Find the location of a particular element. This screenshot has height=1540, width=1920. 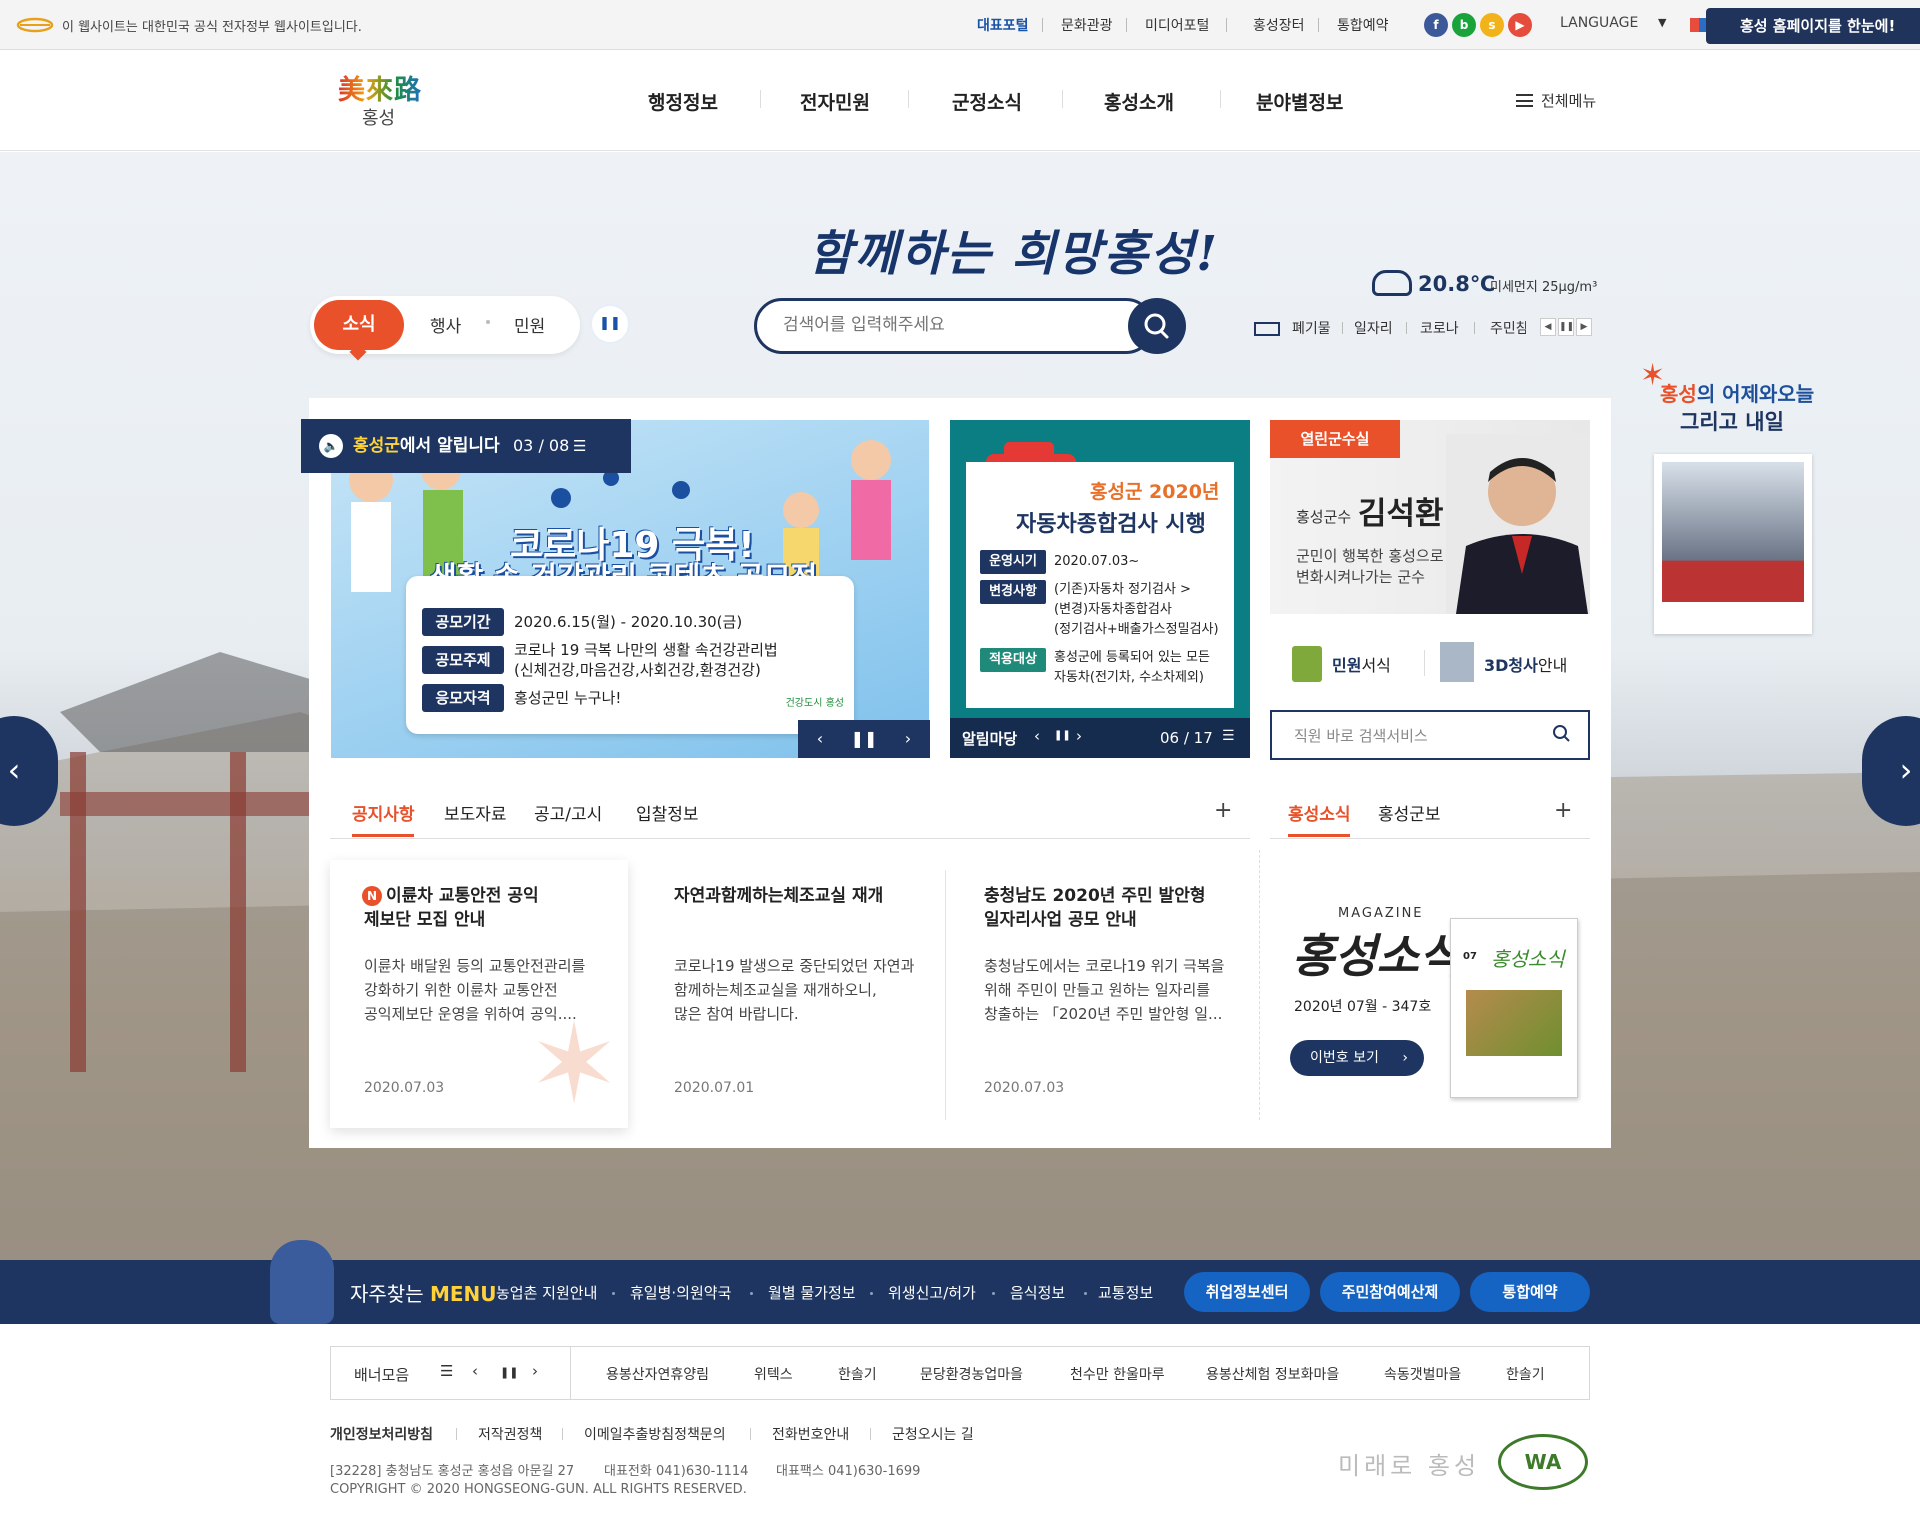

banner-item: 용봉산체험 정보화마을 is located at coordinates (1272, 1374).